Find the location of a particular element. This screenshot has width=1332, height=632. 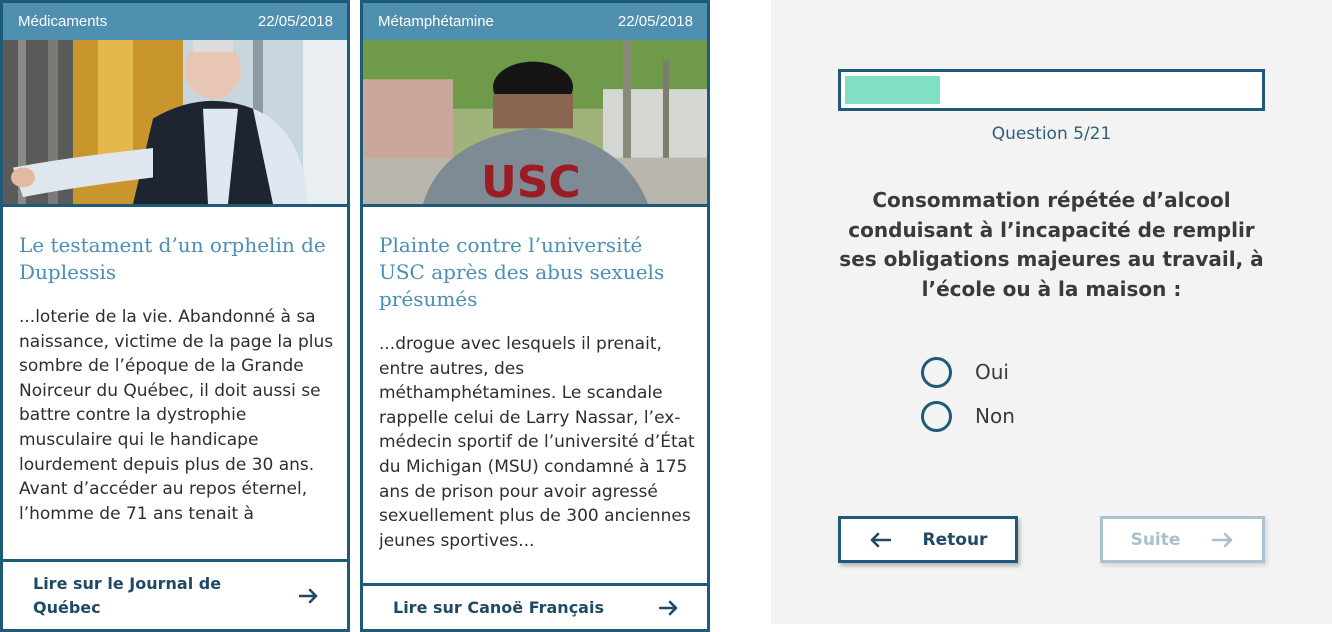

option-label: Oui is located at coordinates (992, 372).